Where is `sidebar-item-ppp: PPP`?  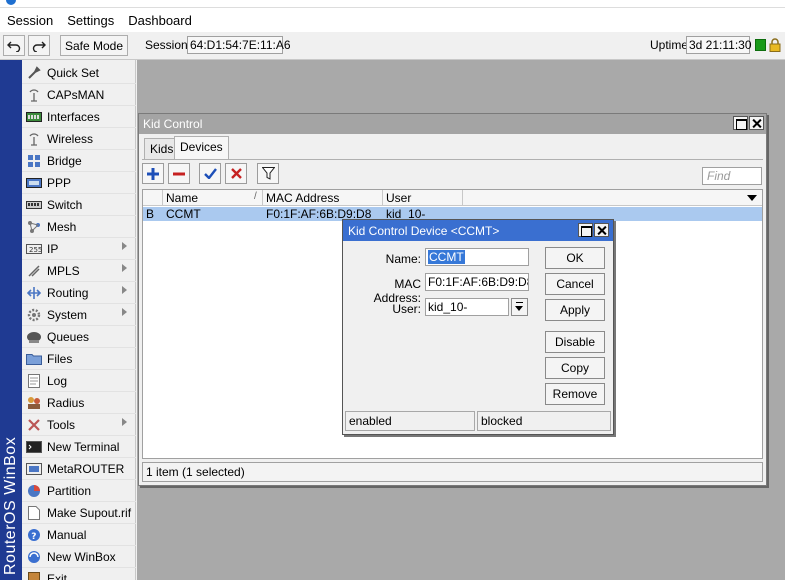 sidebar-item-ppp: PPP is located at coordinates (79, 183).